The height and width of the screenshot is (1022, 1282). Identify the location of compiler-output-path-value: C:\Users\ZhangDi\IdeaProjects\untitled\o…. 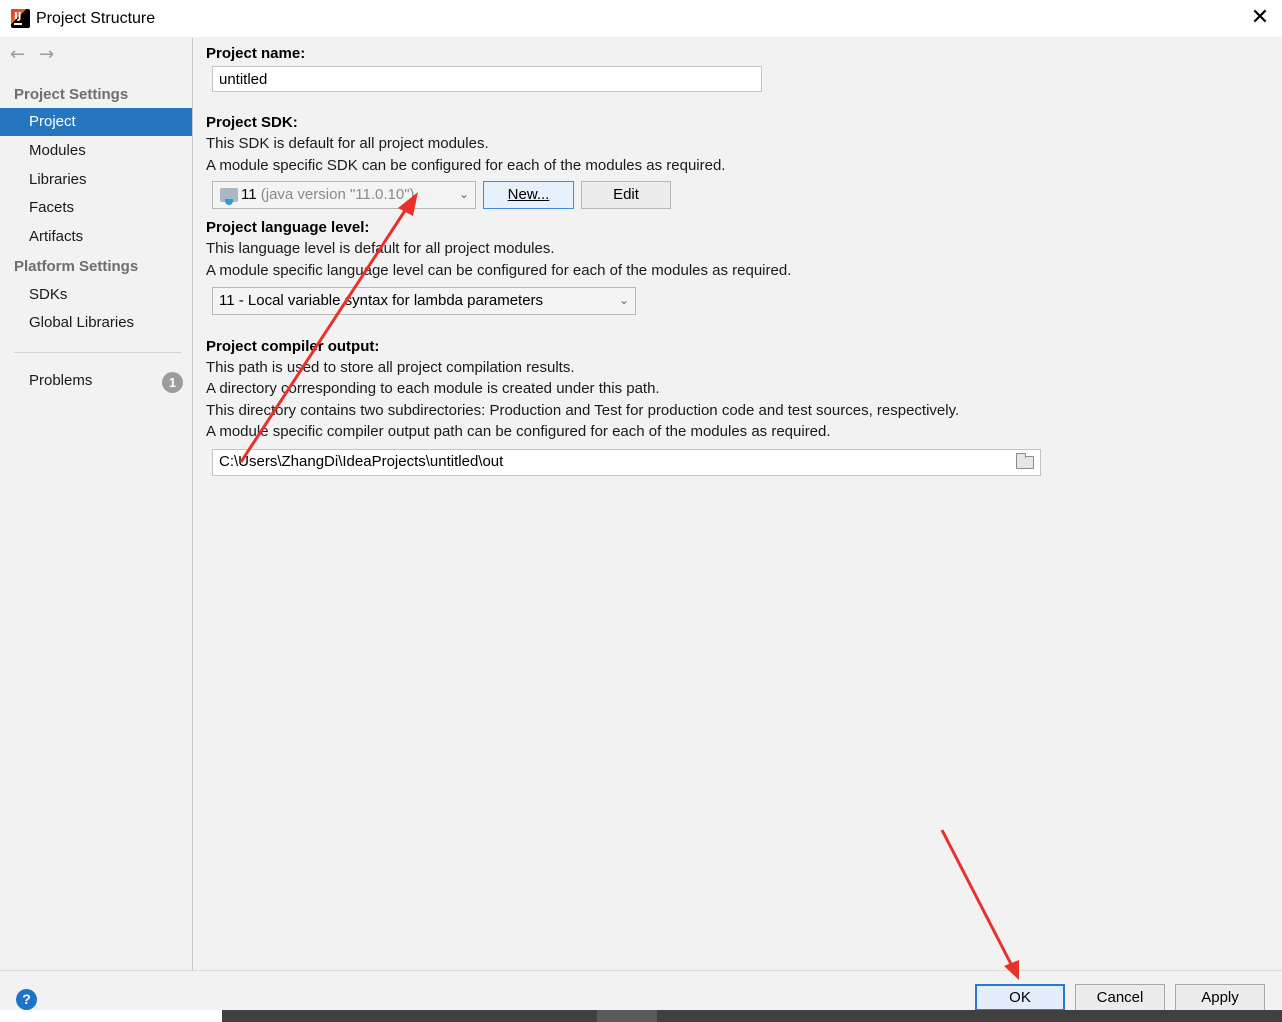
(361, 461).